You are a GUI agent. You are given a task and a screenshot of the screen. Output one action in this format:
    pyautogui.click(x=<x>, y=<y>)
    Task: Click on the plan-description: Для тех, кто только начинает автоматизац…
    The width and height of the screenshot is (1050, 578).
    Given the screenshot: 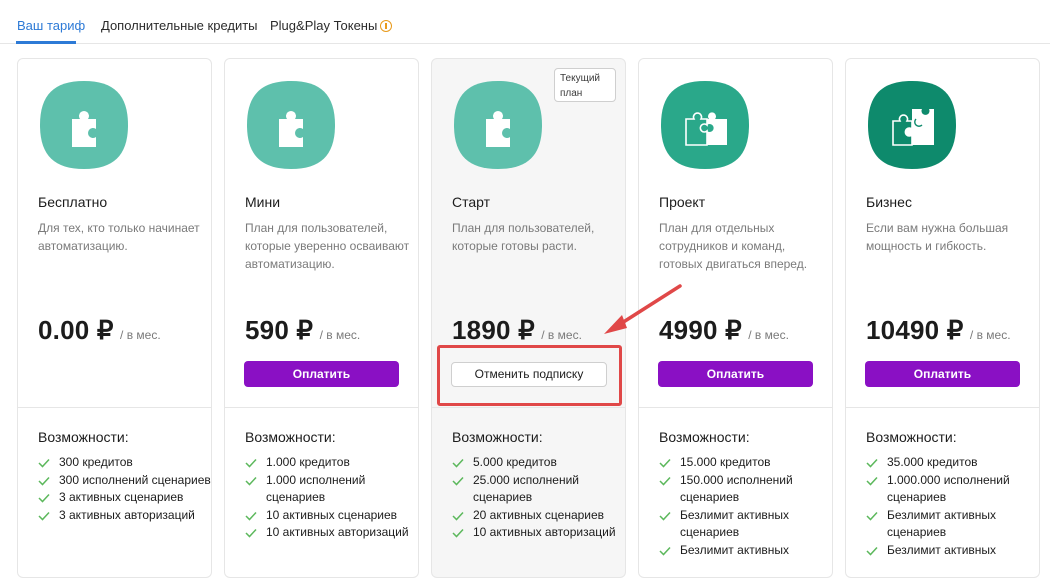 What is the action you would take?
    pyautogui.click(x=119, y=237)
    